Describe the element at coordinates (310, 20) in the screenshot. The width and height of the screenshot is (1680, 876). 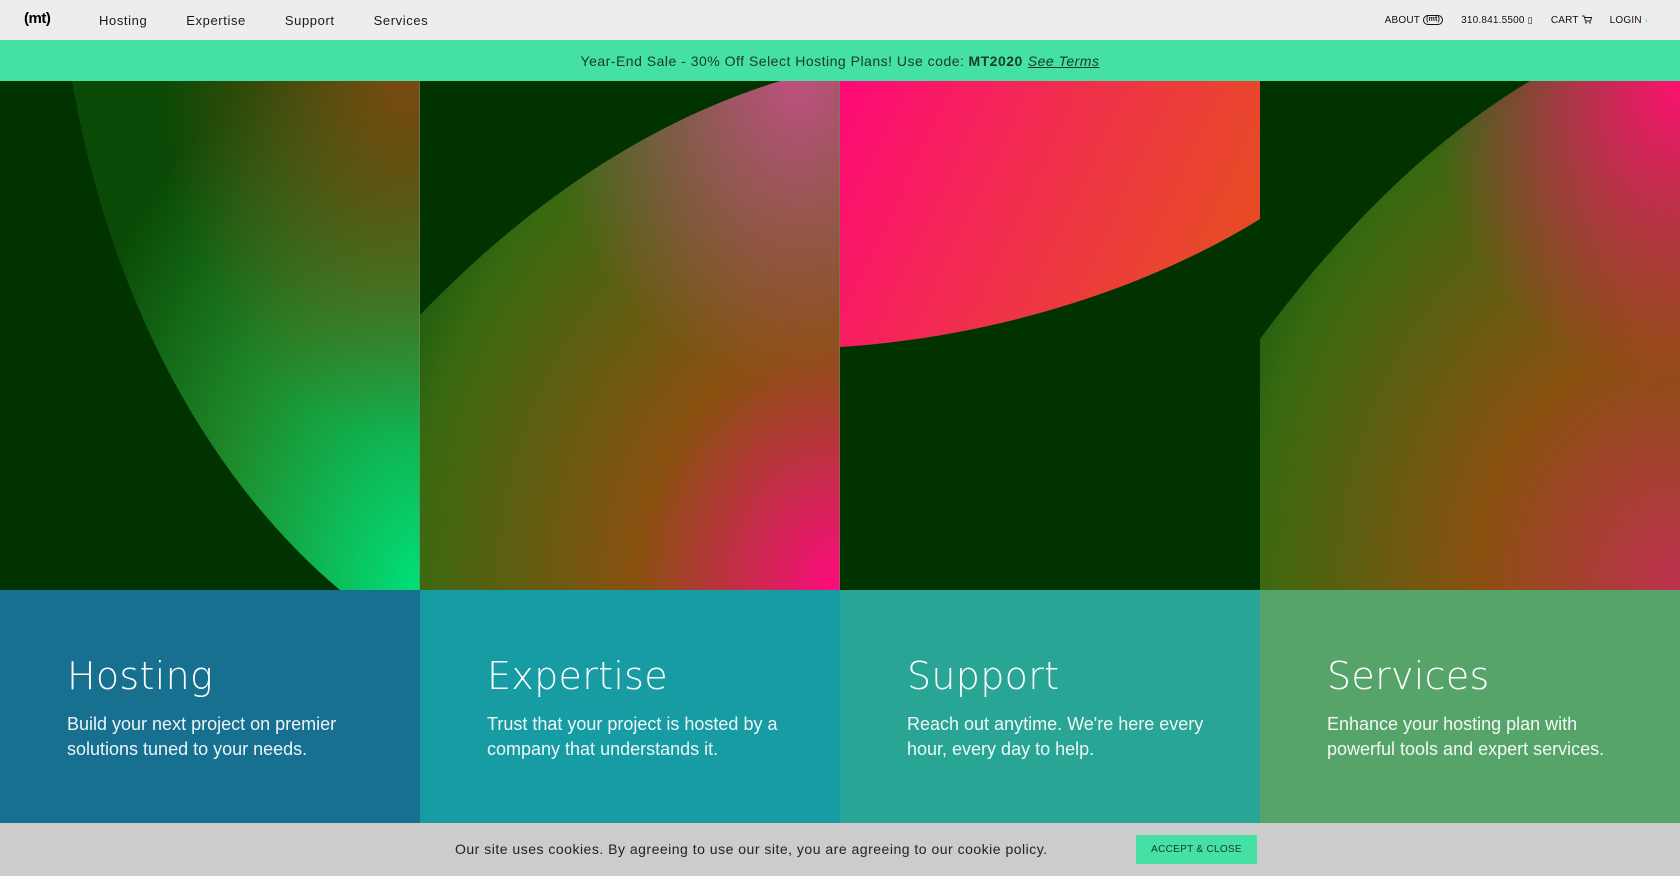
I see `nav-link-support: Support` at that location.